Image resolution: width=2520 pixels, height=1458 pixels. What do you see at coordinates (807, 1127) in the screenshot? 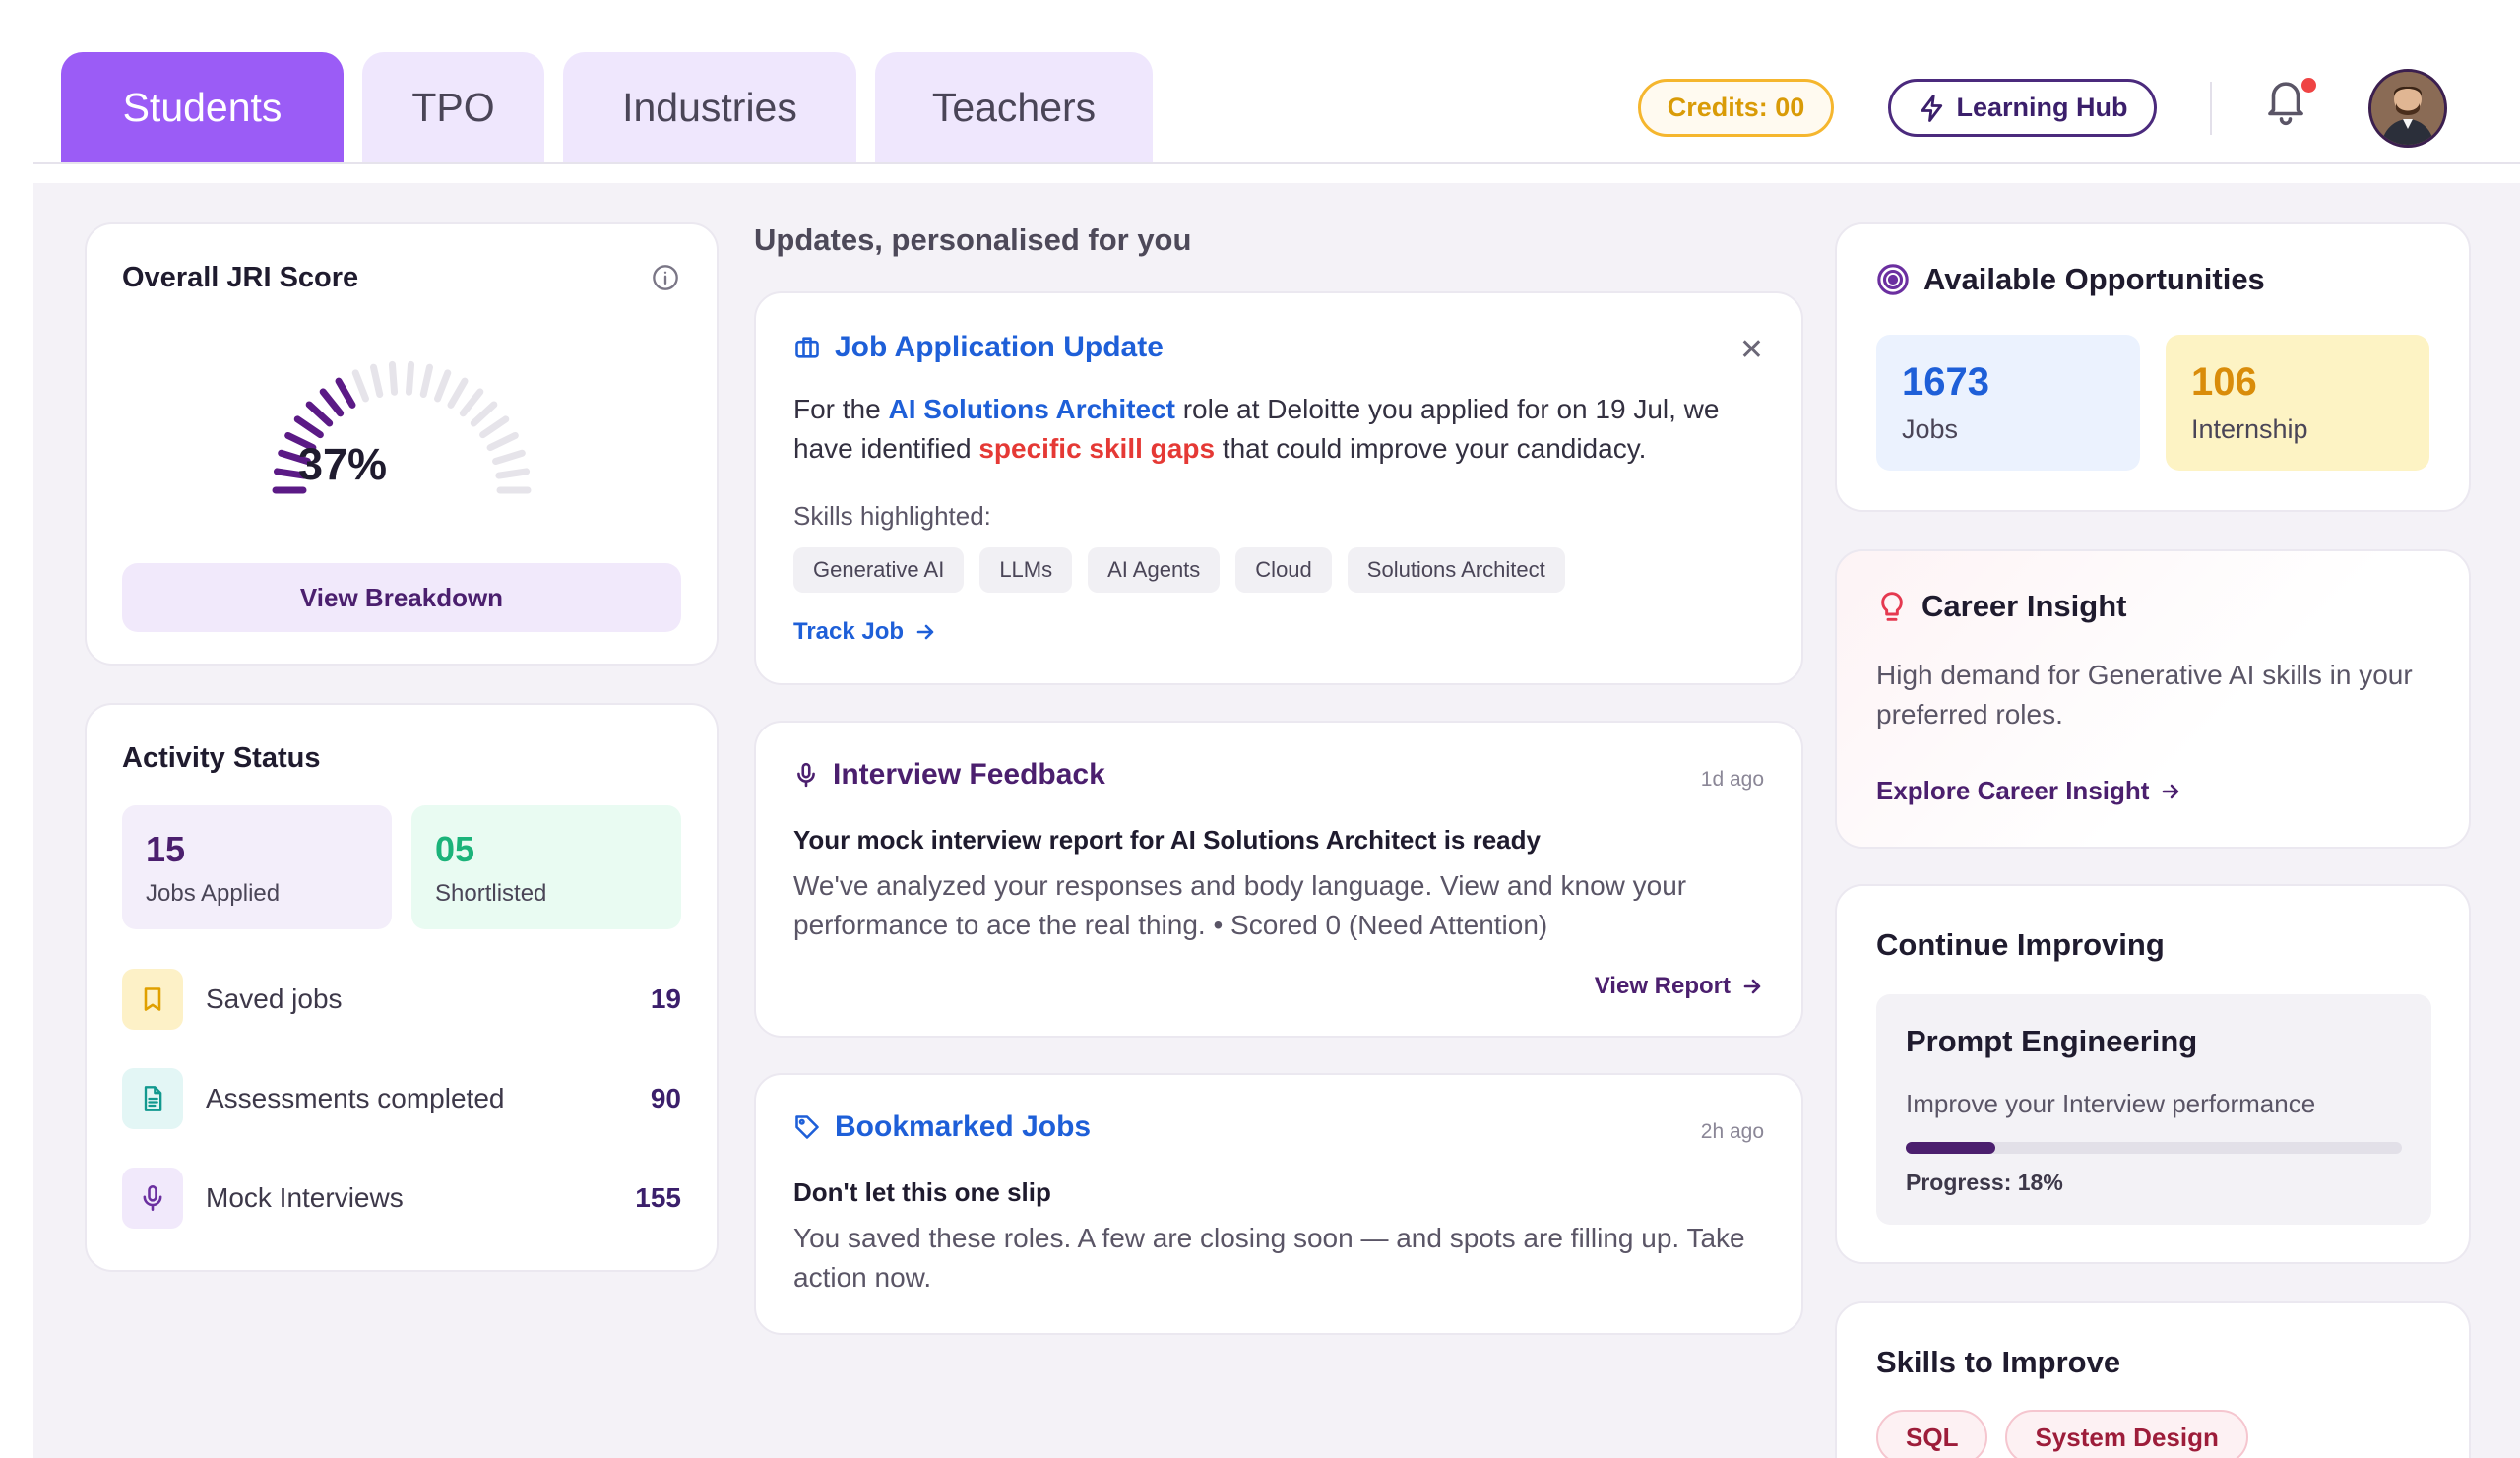
I see `tag-icon` at bounding box center [807, 1127].